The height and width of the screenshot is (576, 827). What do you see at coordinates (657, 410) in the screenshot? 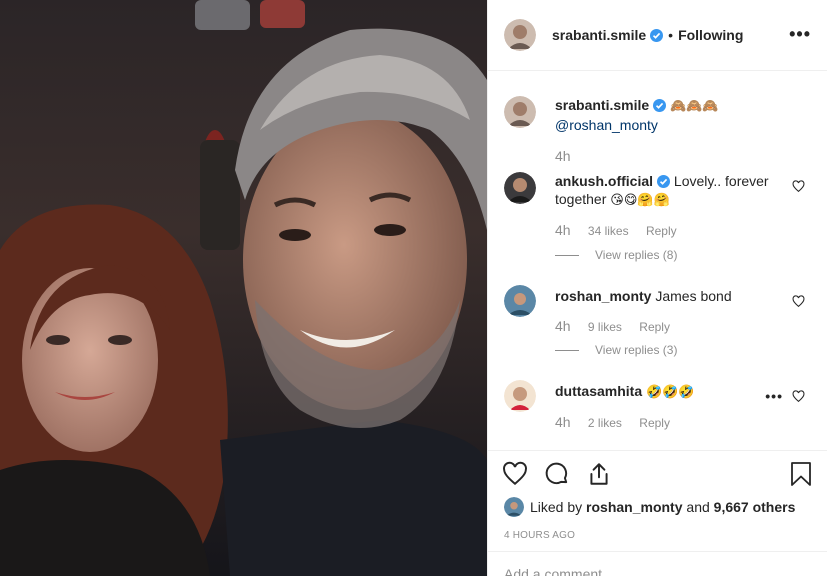
I see `comment-duttasamhita: duttasamhita 🤣🤣🤣 ••• 4h 2 likes Reply` at bounding box center [657, 410].